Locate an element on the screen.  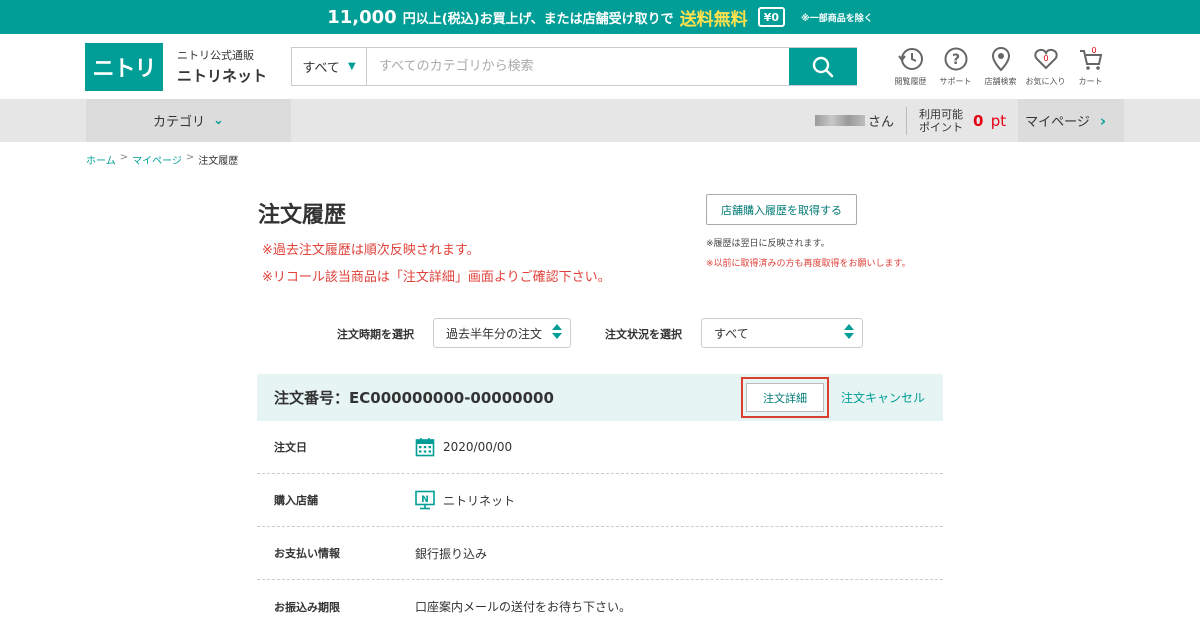
breadcrumb-mypage: マイページ is located at coordinates (157, 159).